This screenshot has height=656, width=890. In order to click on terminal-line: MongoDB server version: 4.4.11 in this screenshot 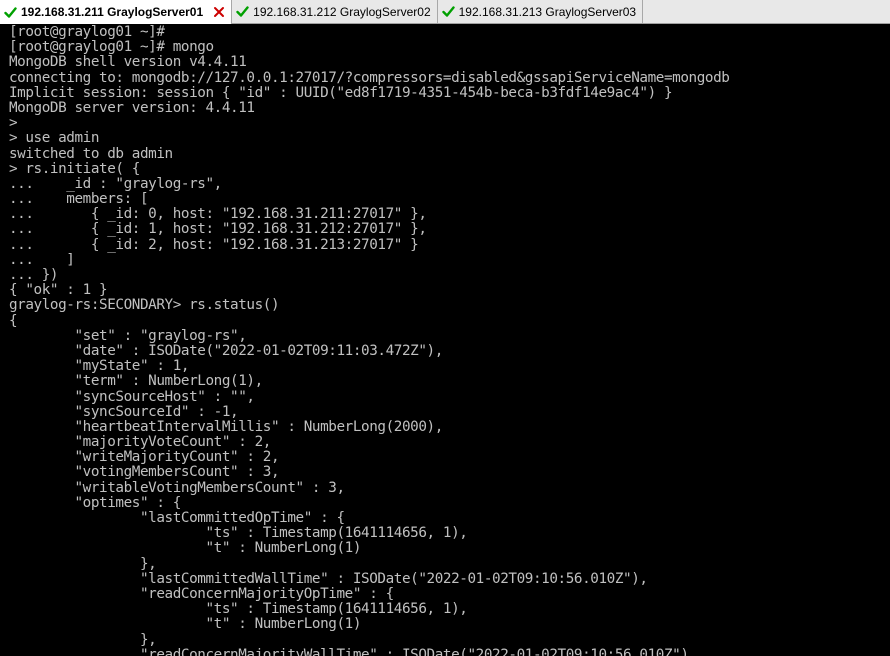, I will do `click(132, 107)`.